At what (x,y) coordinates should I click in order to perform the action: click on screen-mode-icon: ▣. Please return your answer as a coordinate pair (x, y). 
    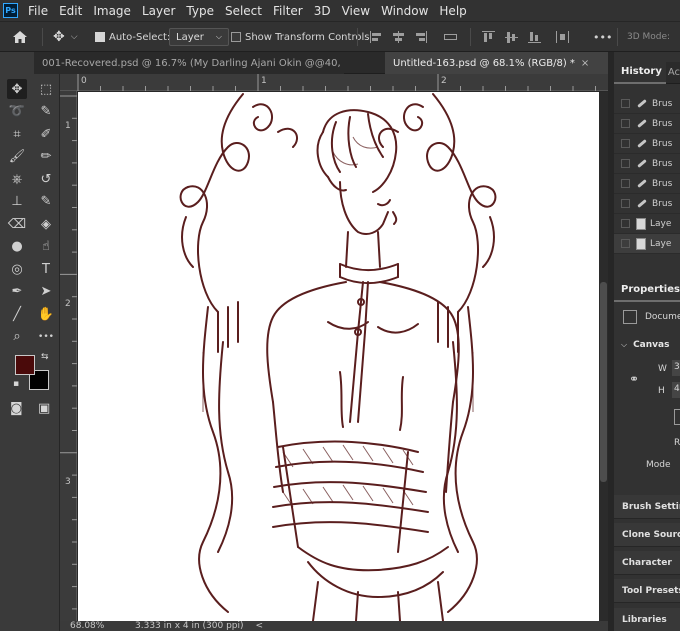
    Looking at the image, I should click on (44, 408).